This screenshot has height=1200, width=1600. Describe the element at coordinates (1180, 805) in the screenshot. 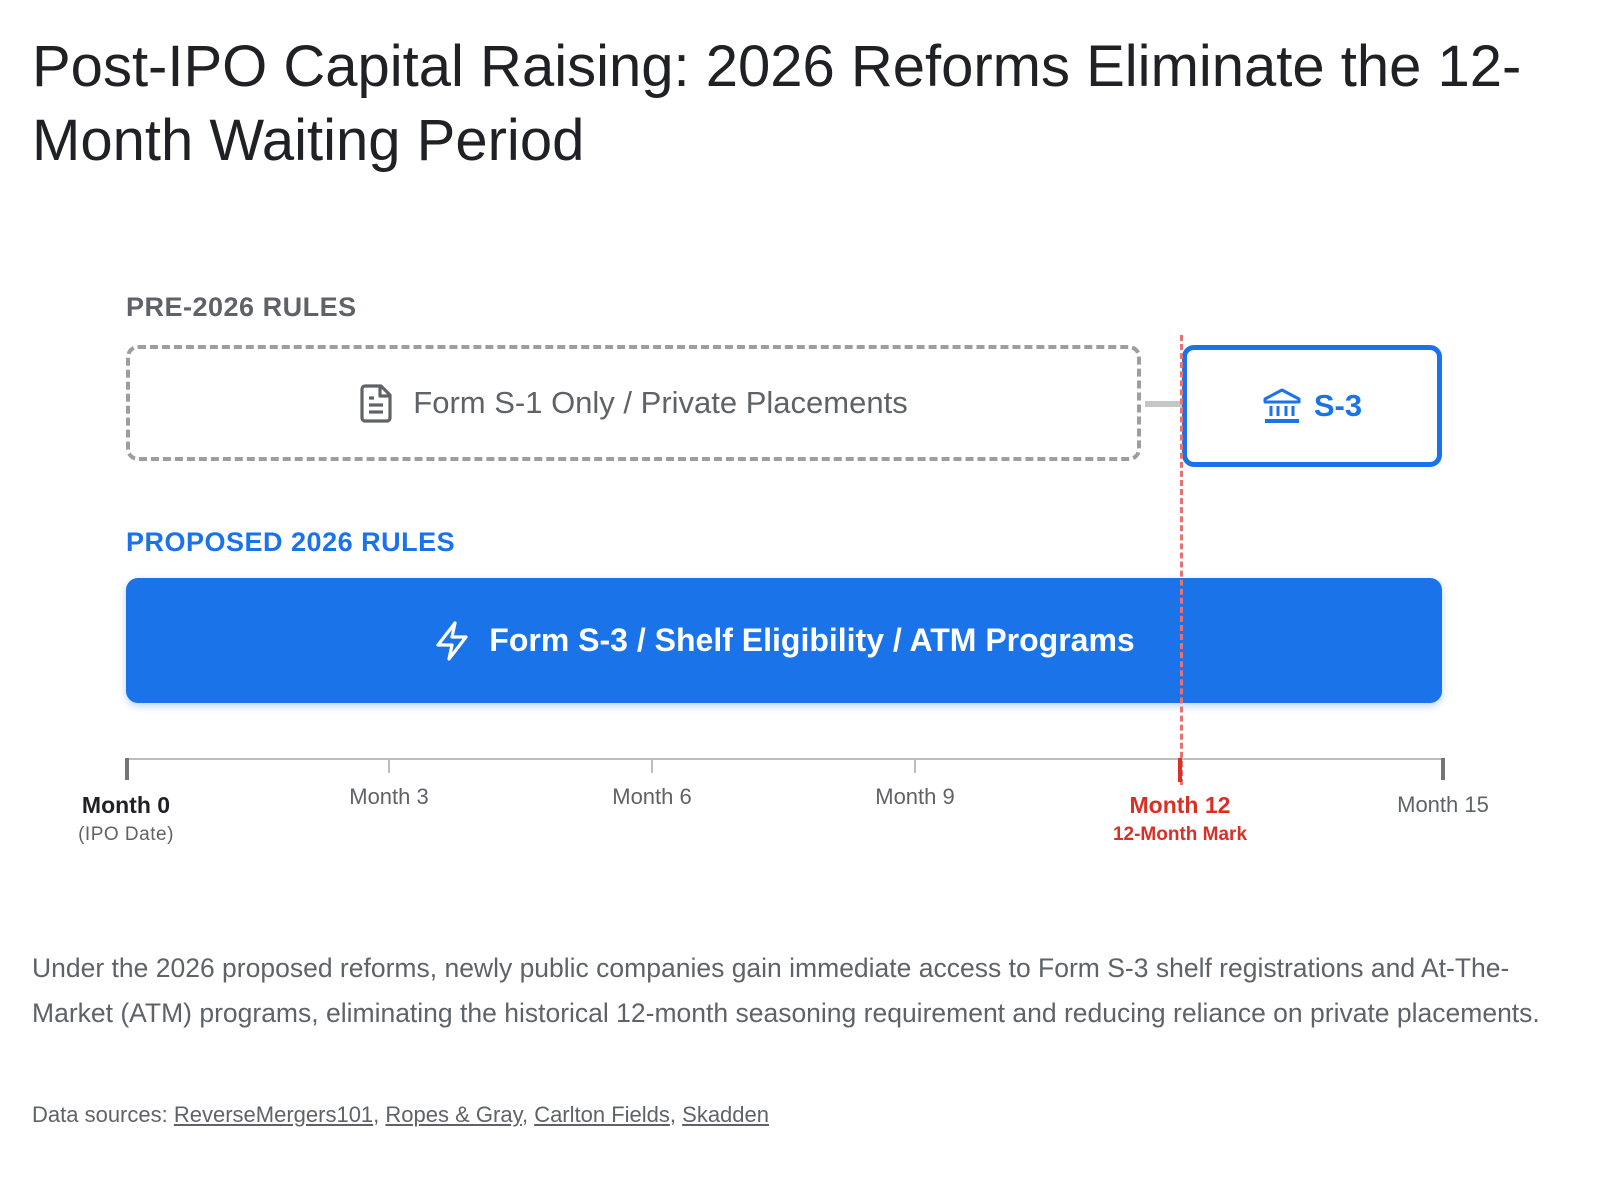

I see `timeline-label-month-12: Month 12` at that location.